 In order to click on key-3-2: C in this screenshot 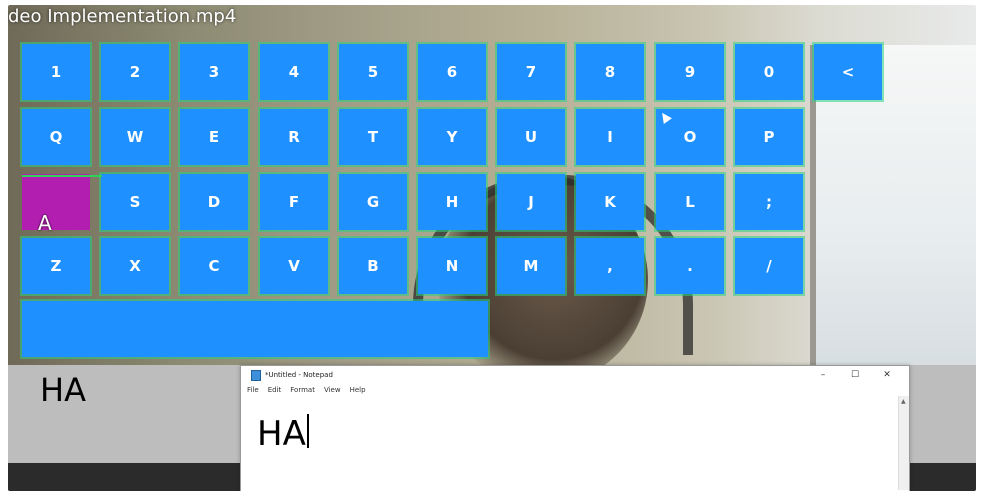, I will do `click(214, 266)`.